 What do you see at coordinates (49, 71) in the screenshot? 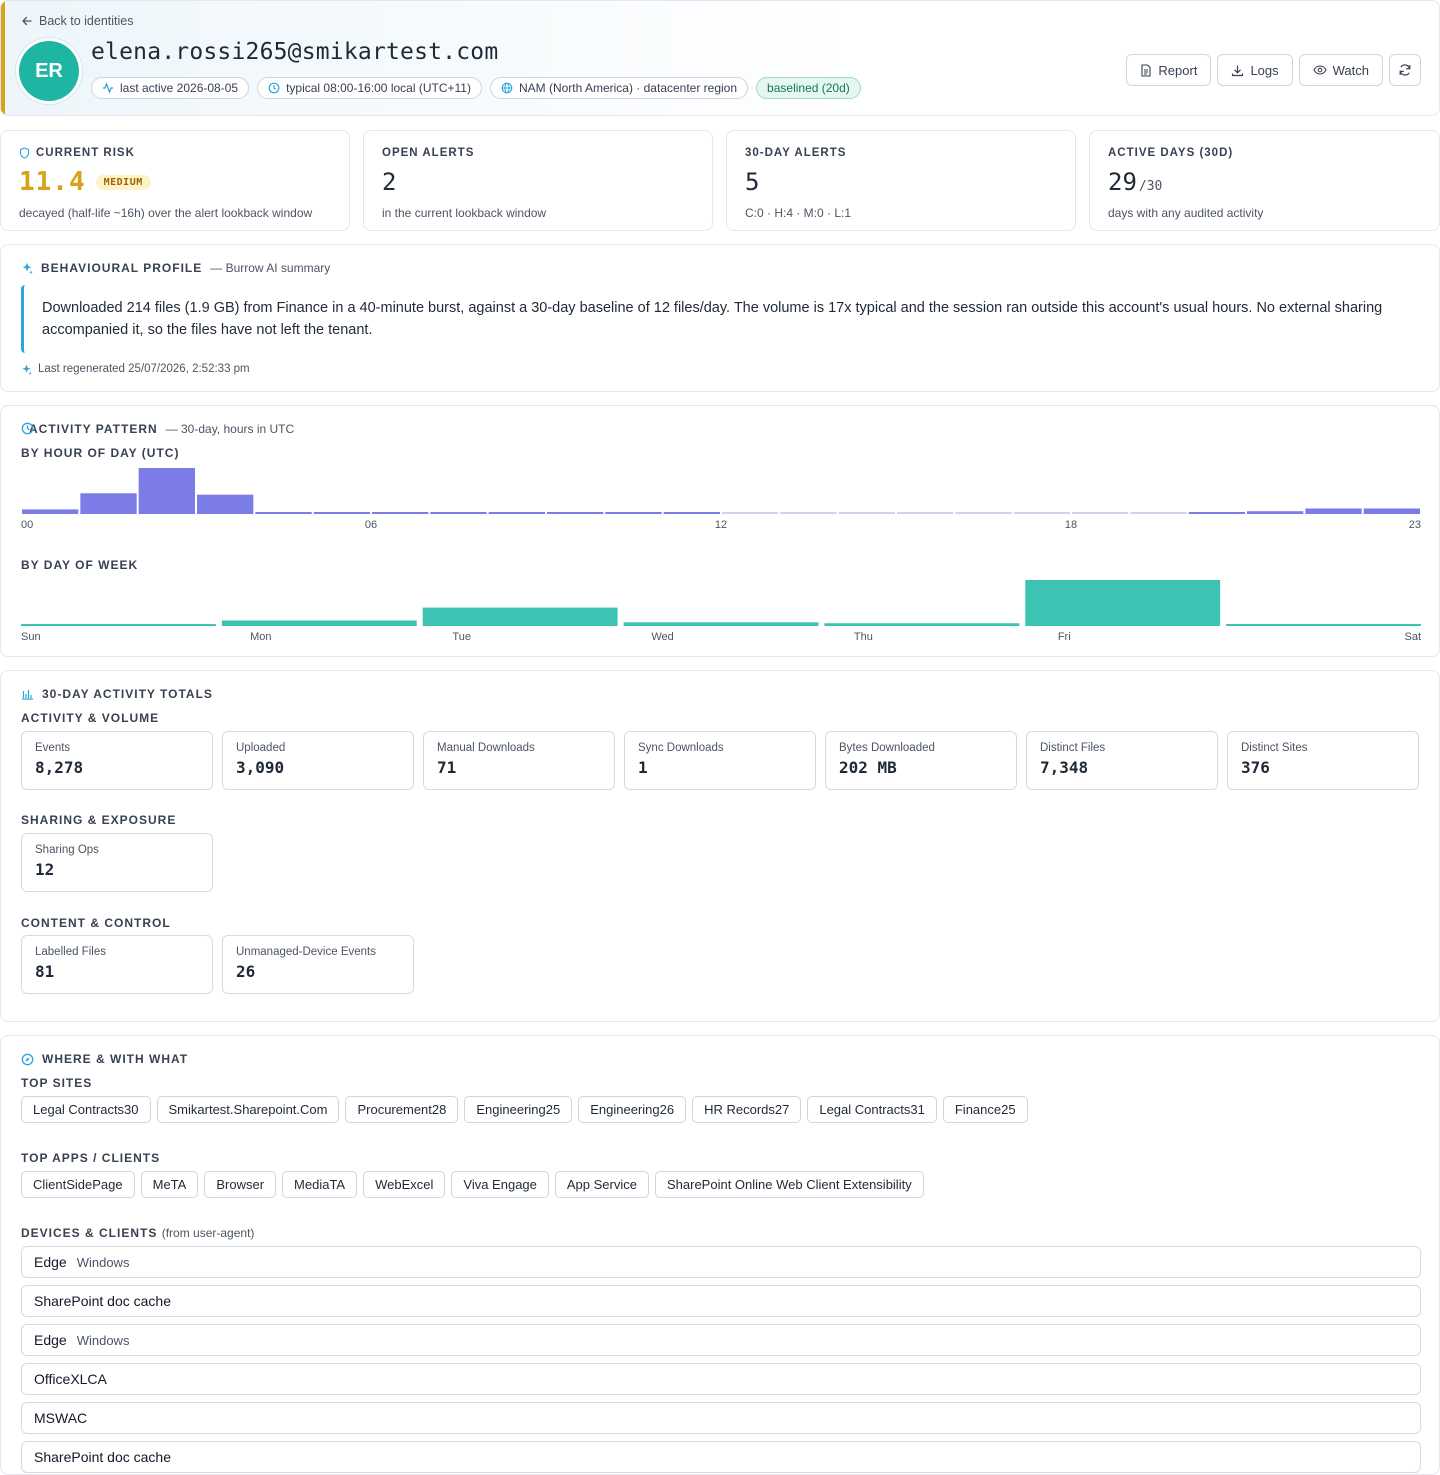
I see `avatar: ER` at bounding box center [49, 71].